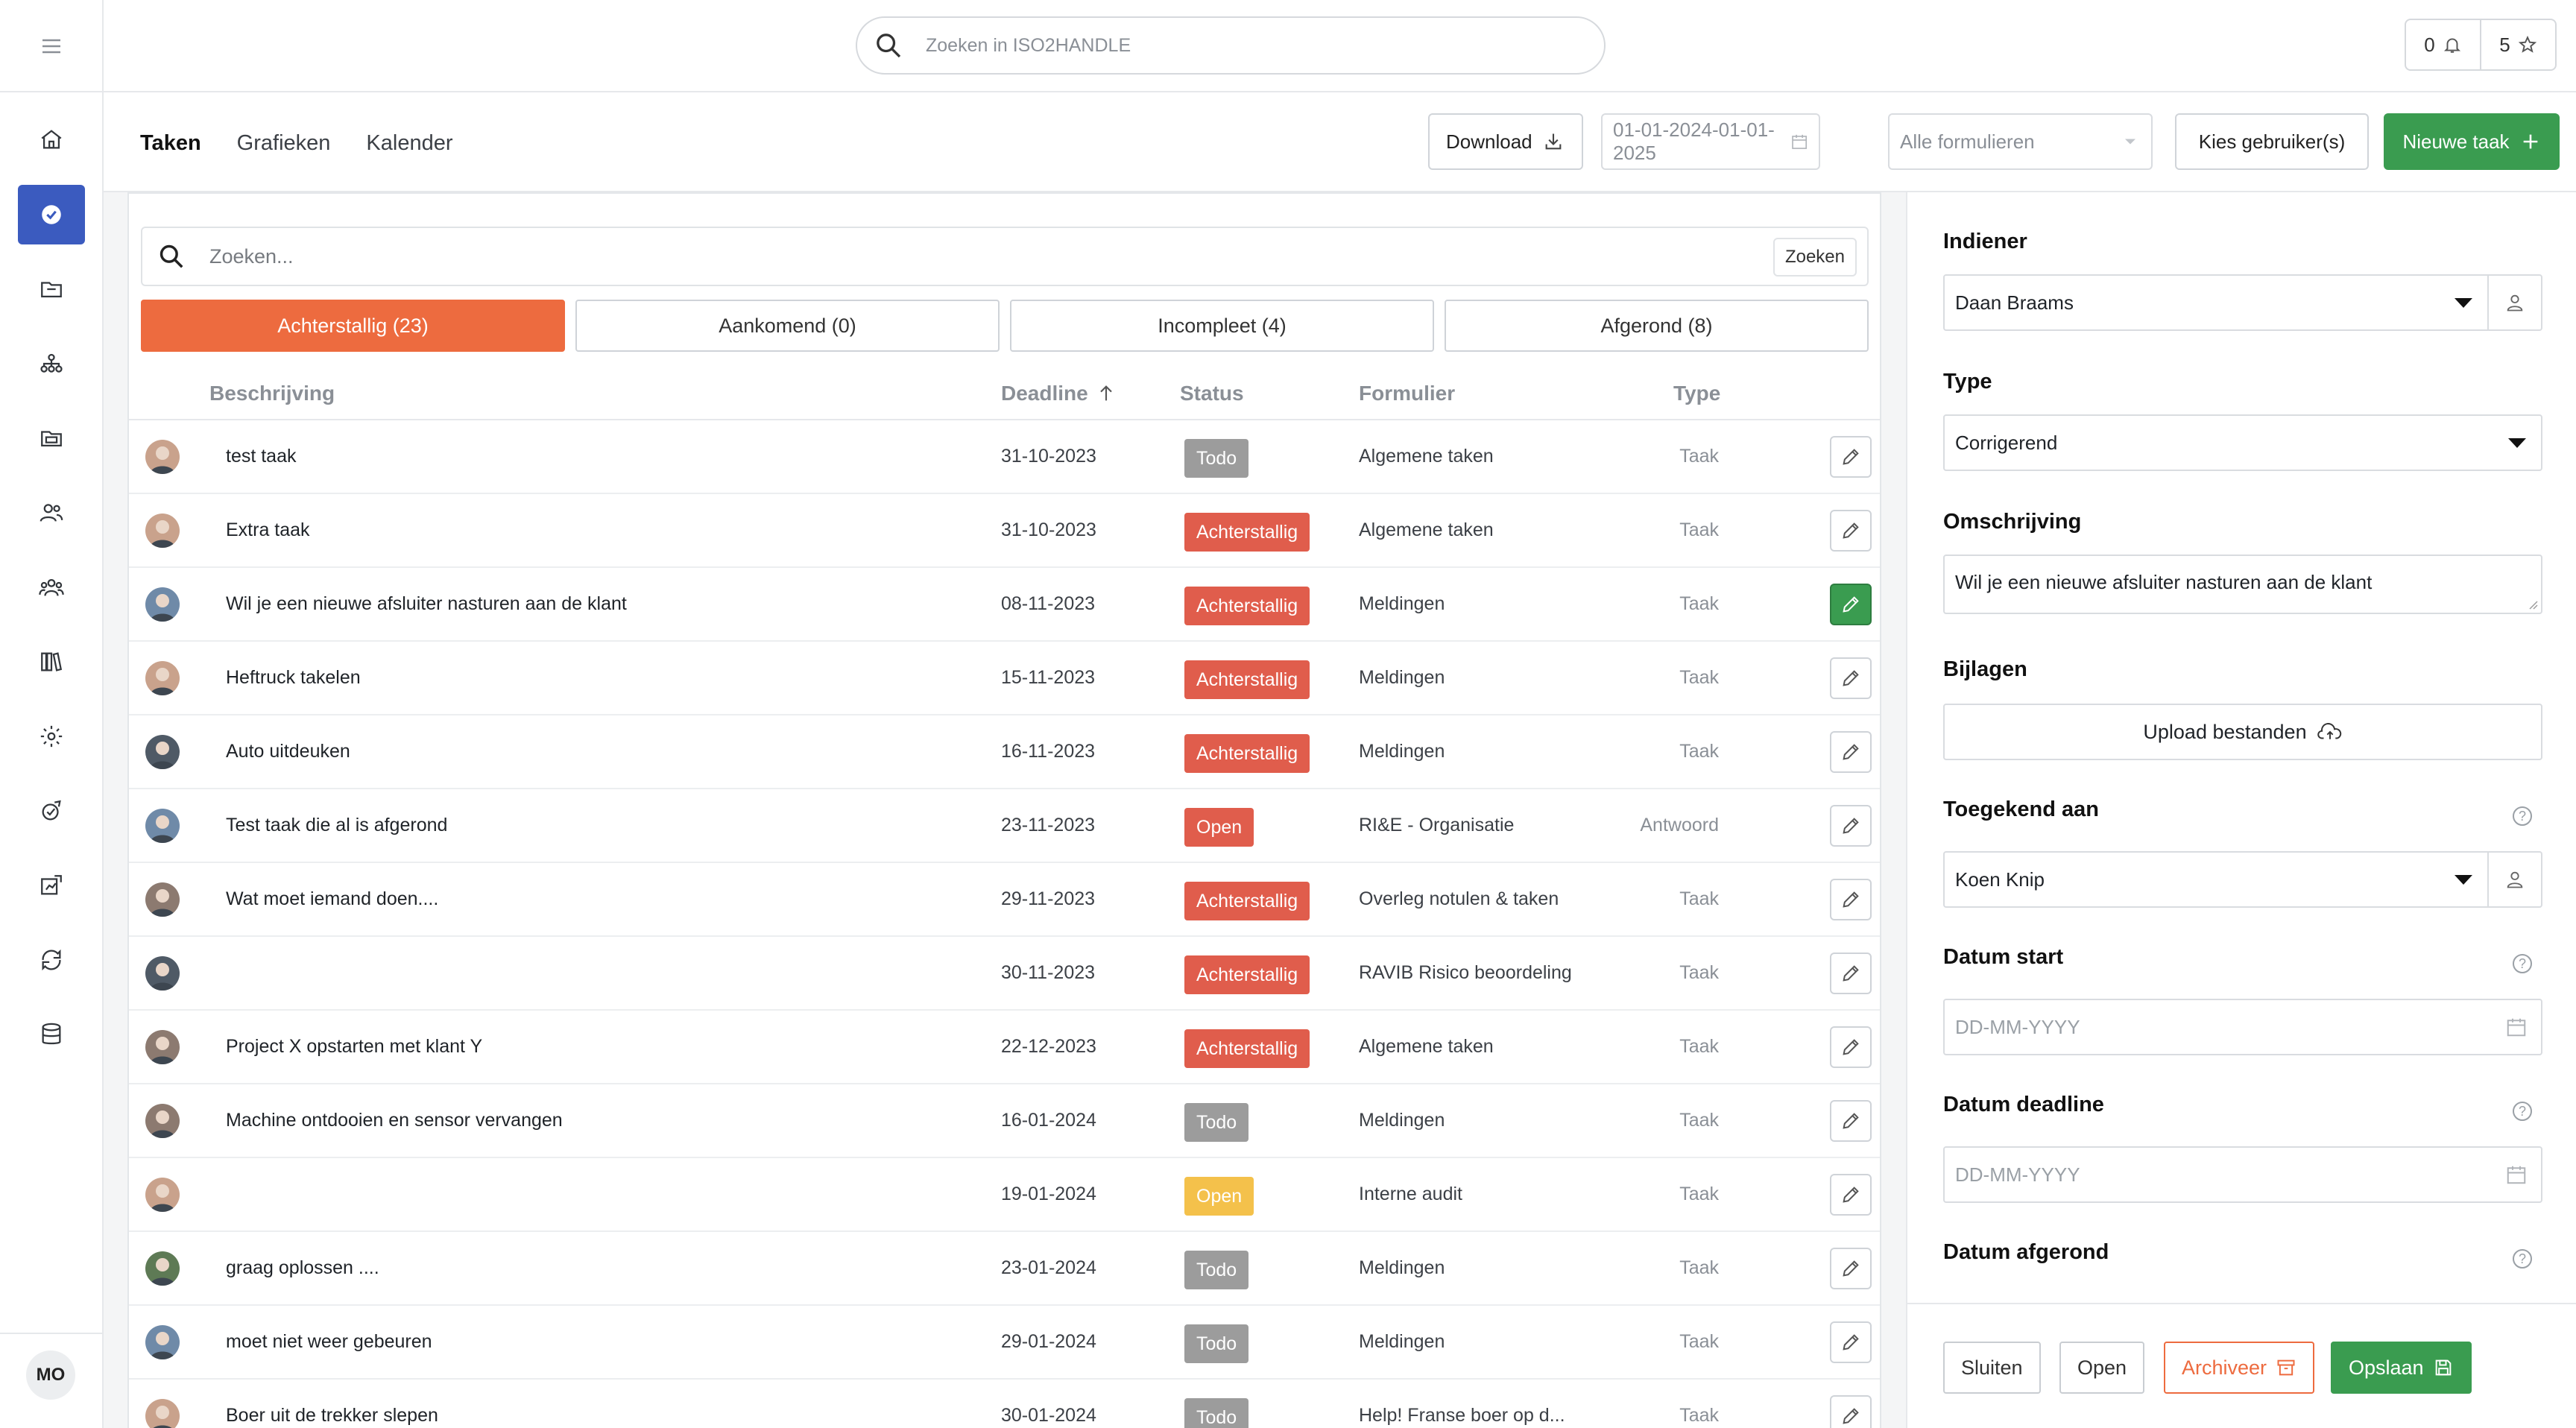  Describe the element at coordinates (284, 143) in the screenshot. I see `tab-grafieken: Grafieken` at that location.